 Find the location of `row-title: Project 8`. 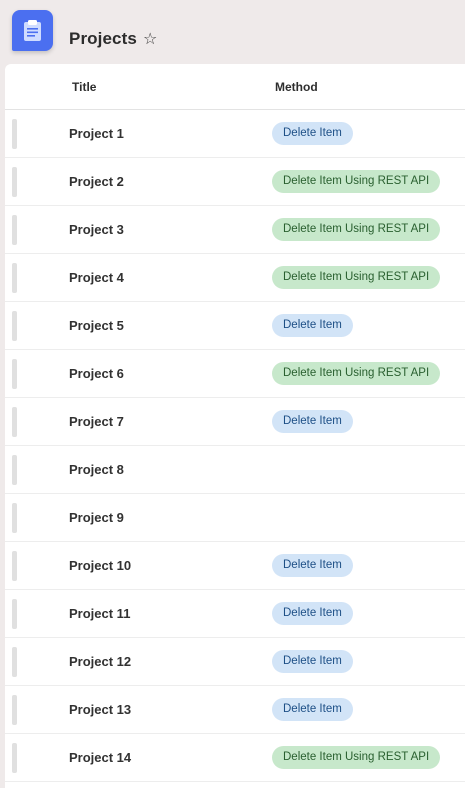

row-title: Project 8 is located at coordinates (96, 469).